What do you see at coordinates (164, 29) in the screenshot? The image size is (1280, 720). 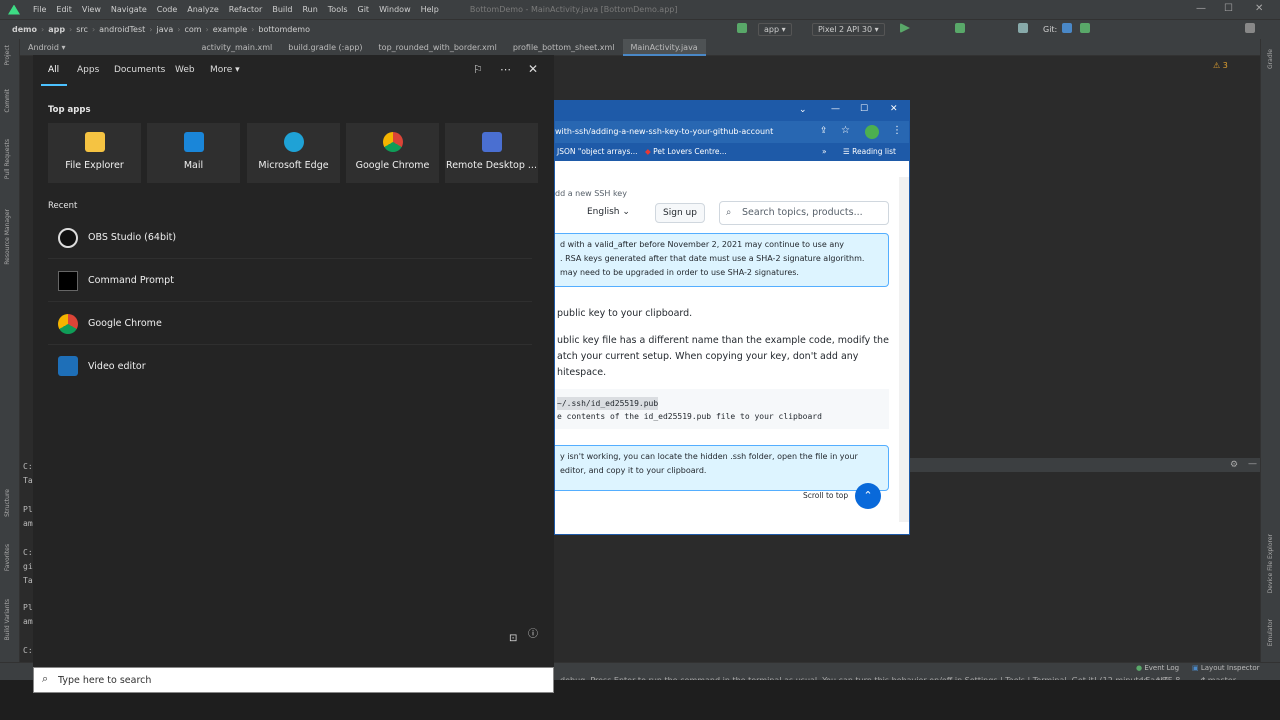 I see `breadcrumb-java: java` at bounding box center [164, 29].